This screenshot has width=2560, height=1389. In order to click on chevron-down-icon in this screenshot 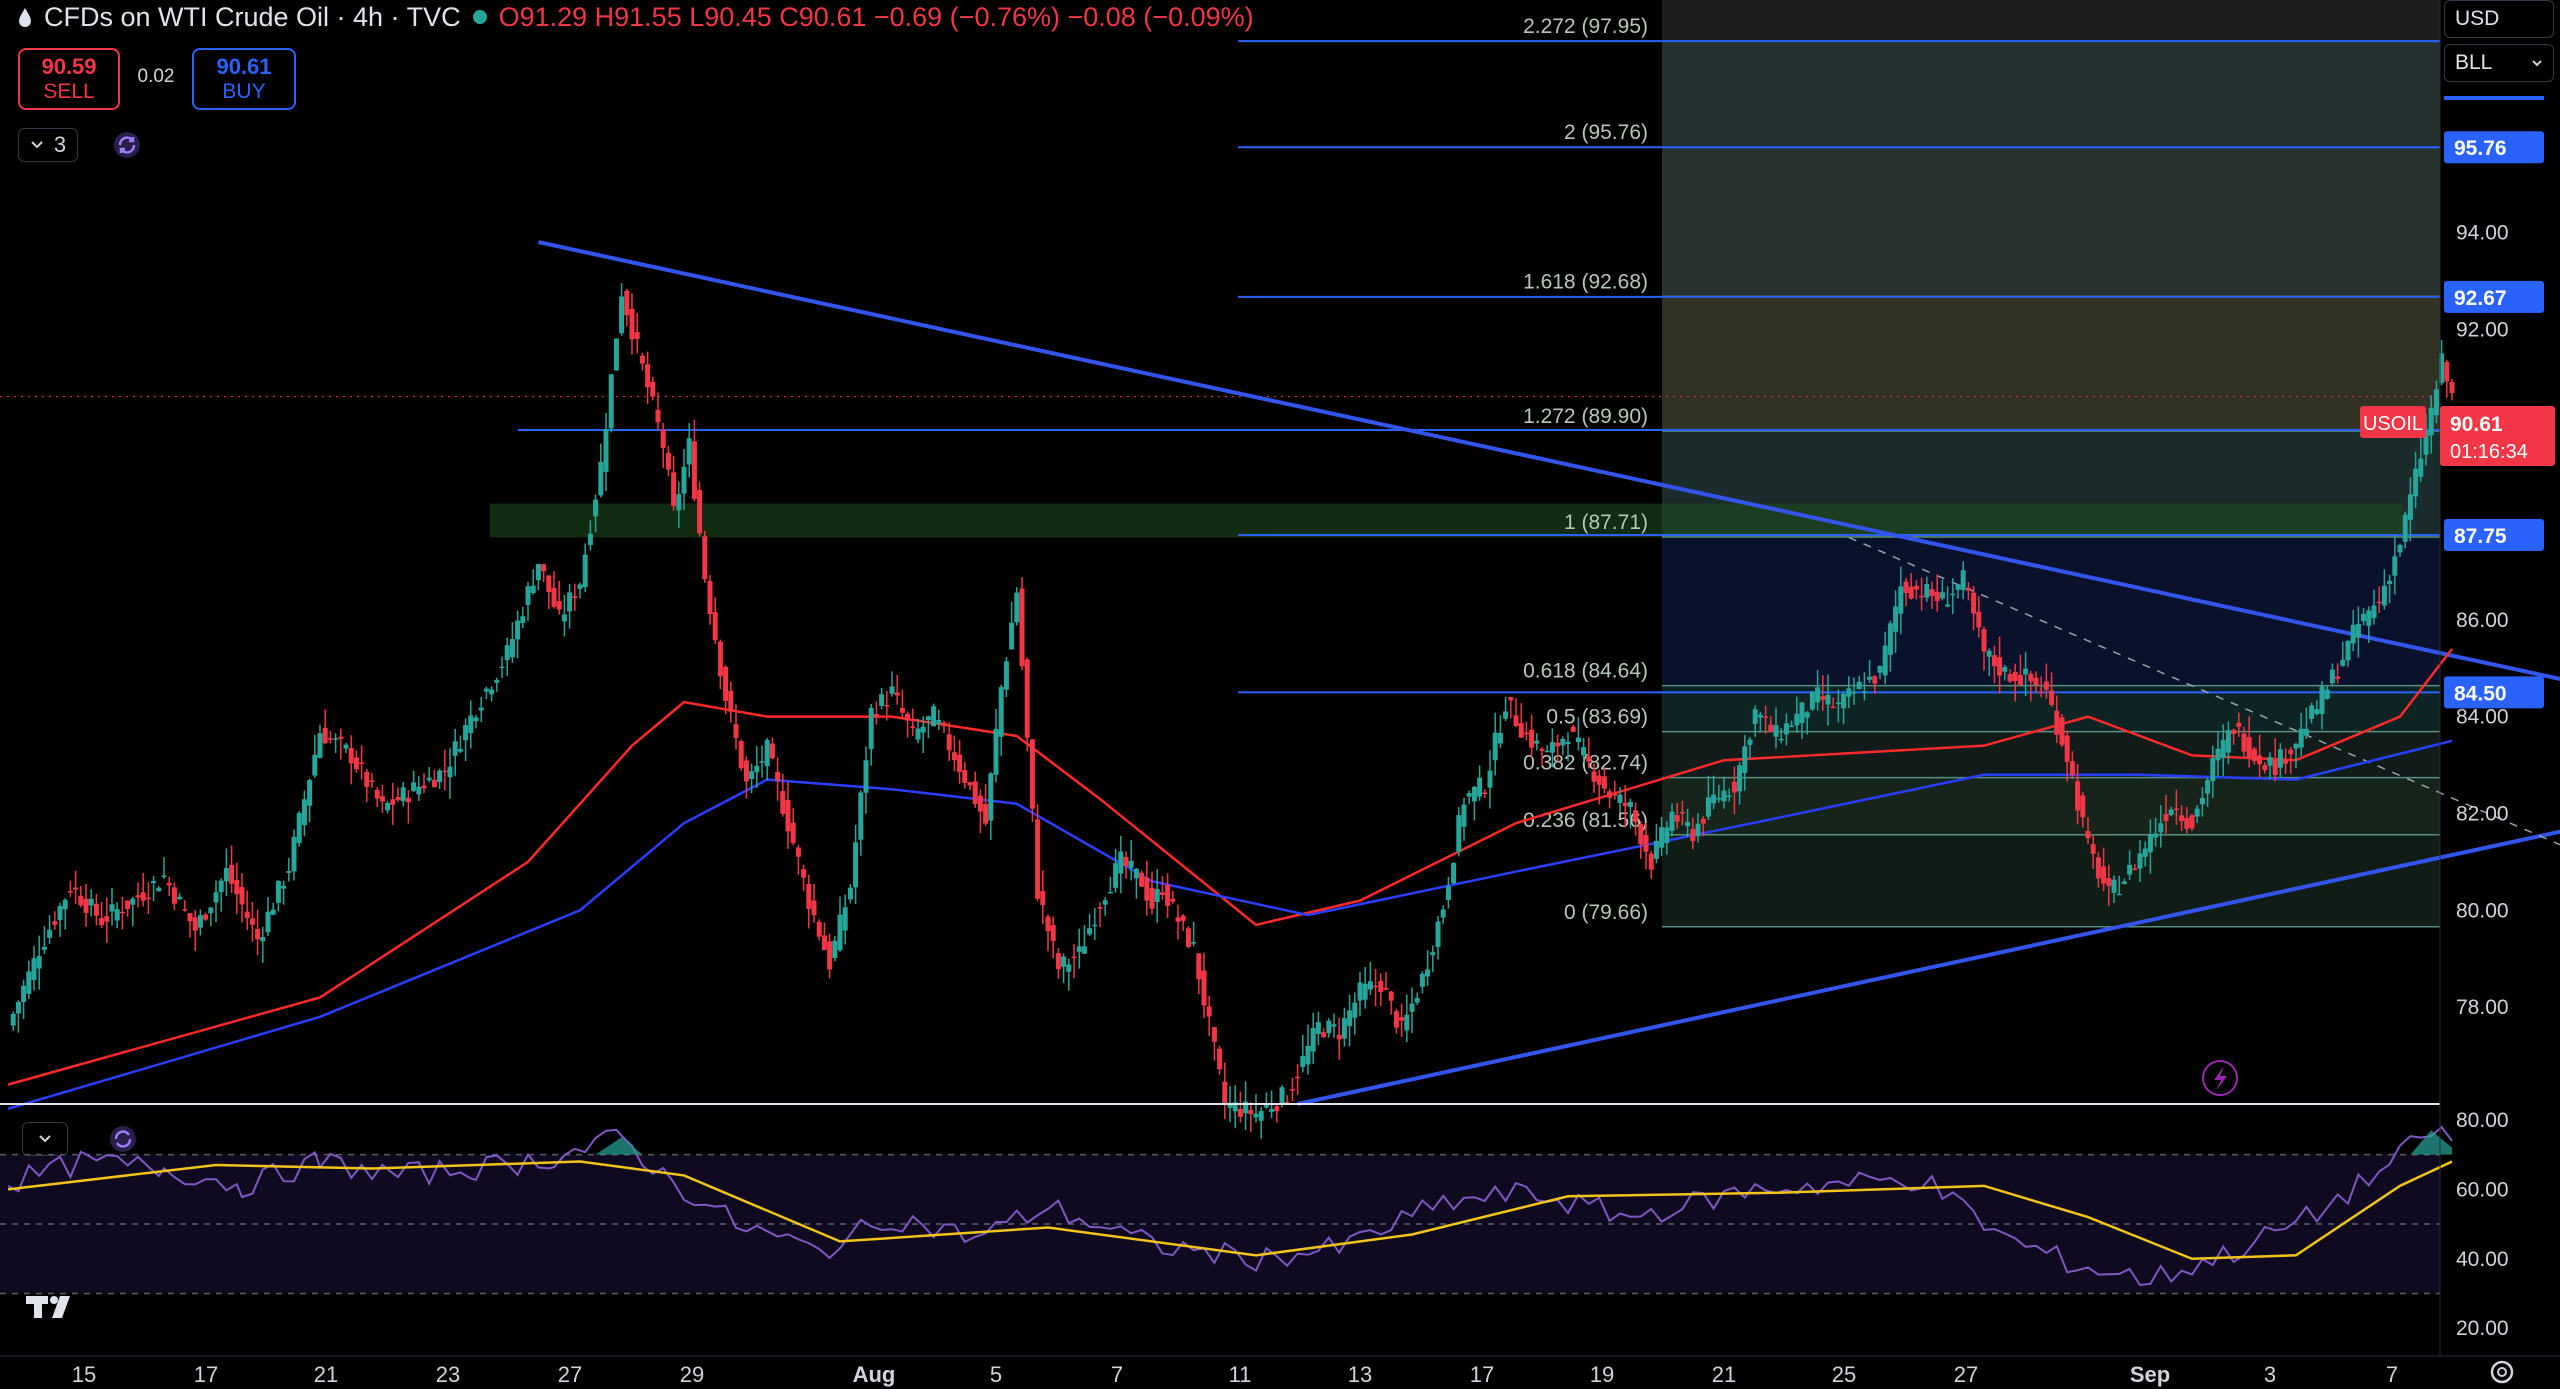, I will do `click(45, 1139)`.